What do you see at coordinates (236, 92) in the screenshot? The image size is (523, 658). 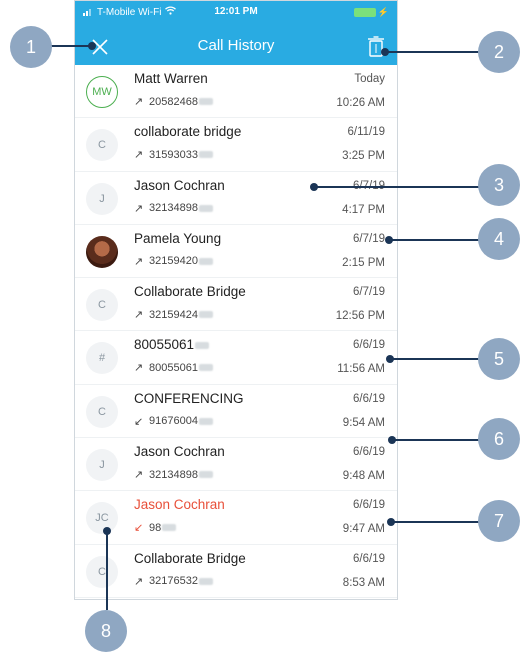 I see `call-row: MW Matt Warren ↗ 20582468 Today 10:26 AM` at bounding box center [236, 92].